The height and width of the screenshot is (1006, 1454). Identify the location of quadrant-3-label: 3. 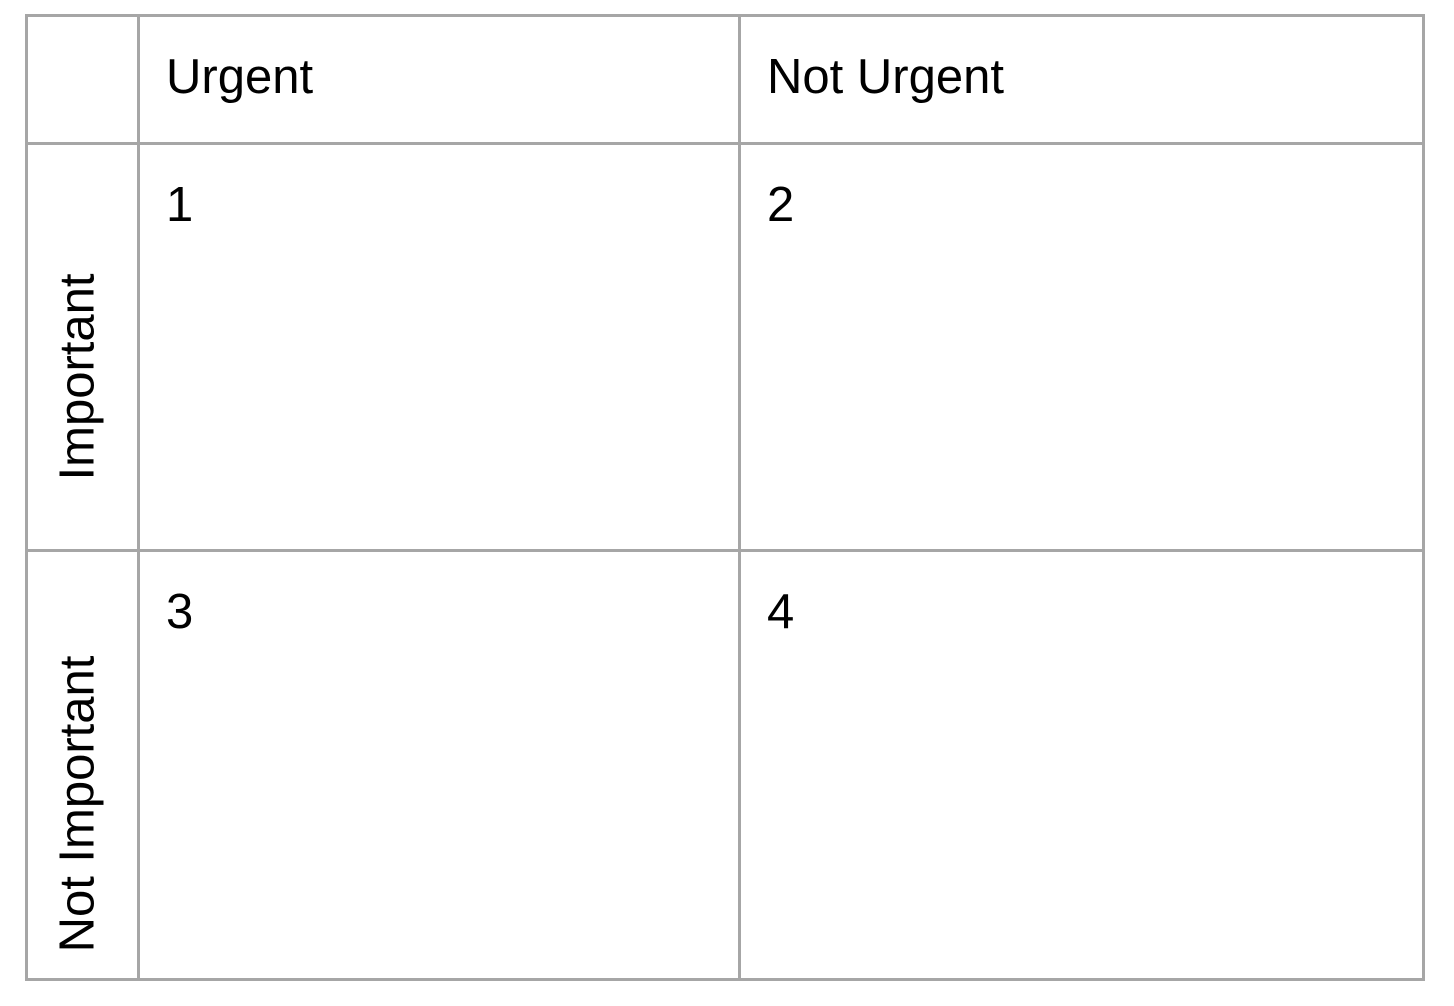
(180, 612).